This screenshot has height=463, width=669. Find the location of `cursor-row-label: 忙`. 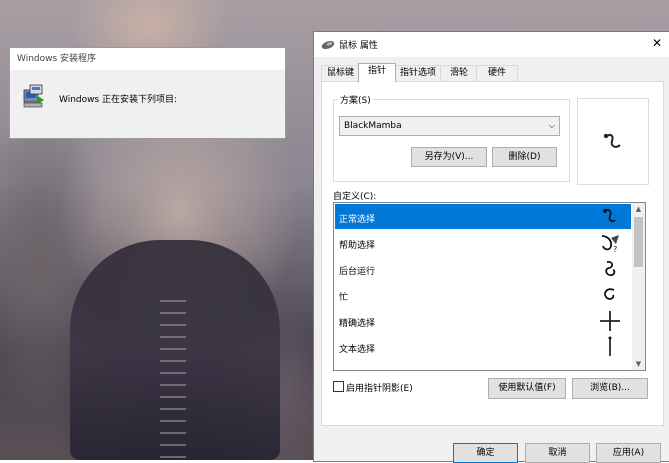

cursor-row-label: 忙 is located at coordinates (344, 298).